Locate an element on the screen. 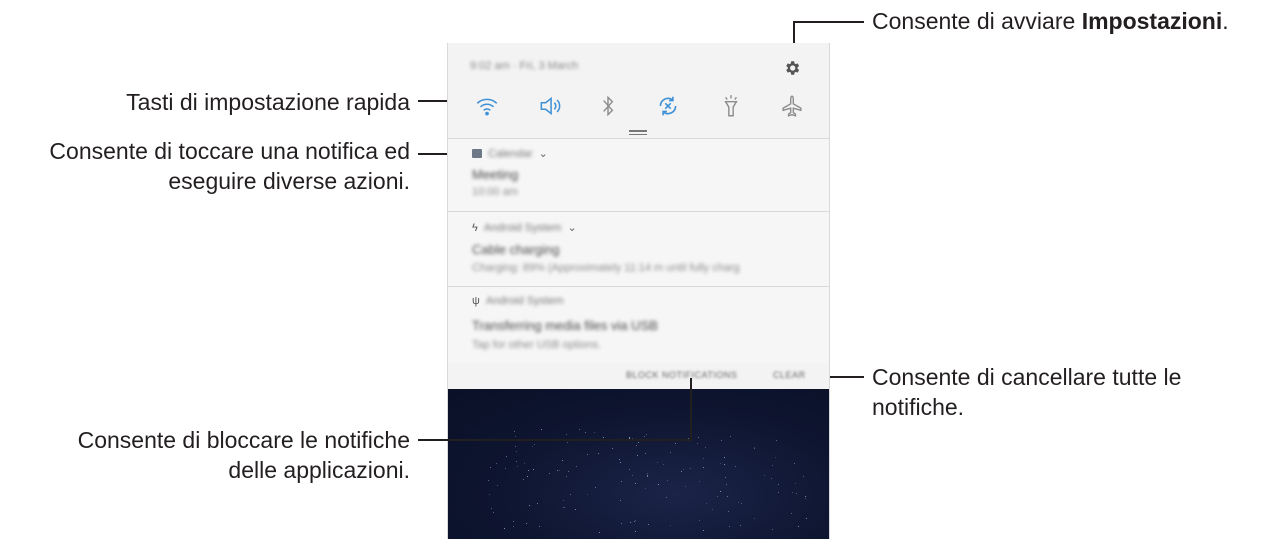 This screenshot has width=1268, height=539. callout-settings: Consente di avviare Impostazioni. is located at coordinates (1050, 21).